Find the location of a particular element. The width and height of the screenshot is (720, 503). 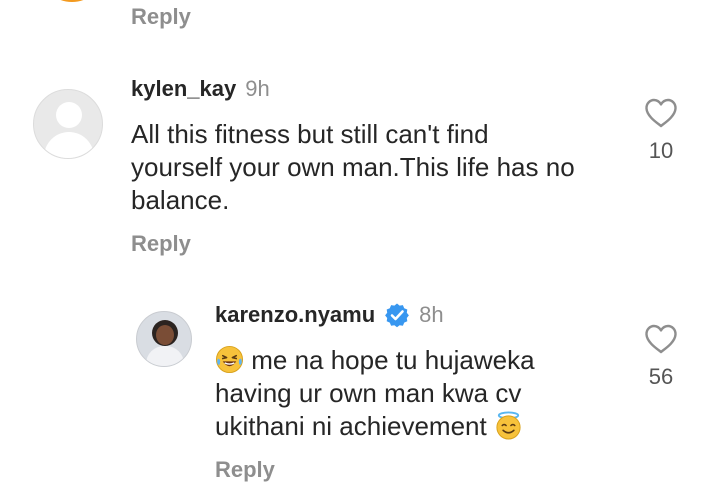

like-count: 10 is located at coordinates (661, 150).